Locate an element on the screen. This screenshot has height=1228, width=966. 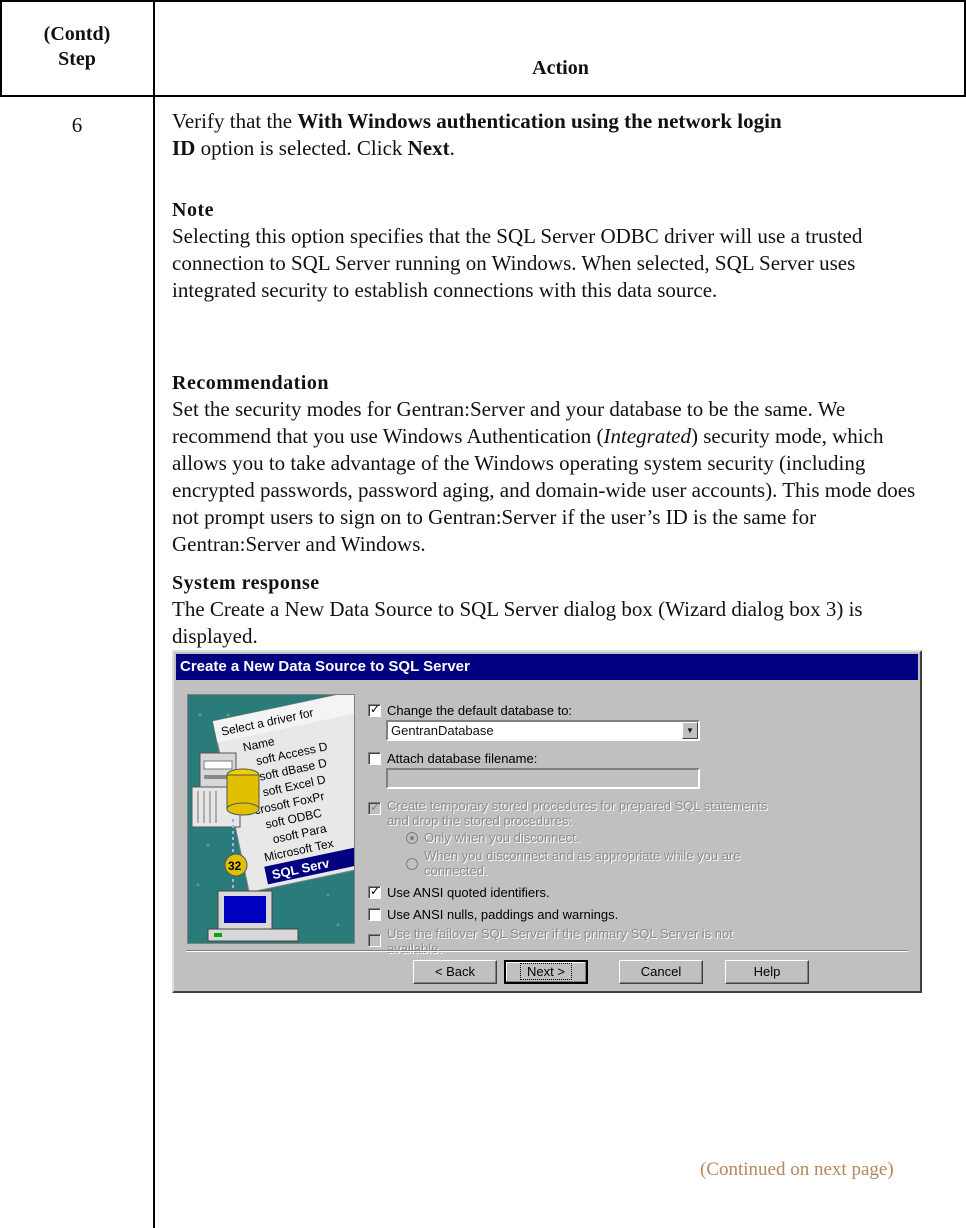
change-default-db-checkbox: ✓ is located at coordinates (374, 709).